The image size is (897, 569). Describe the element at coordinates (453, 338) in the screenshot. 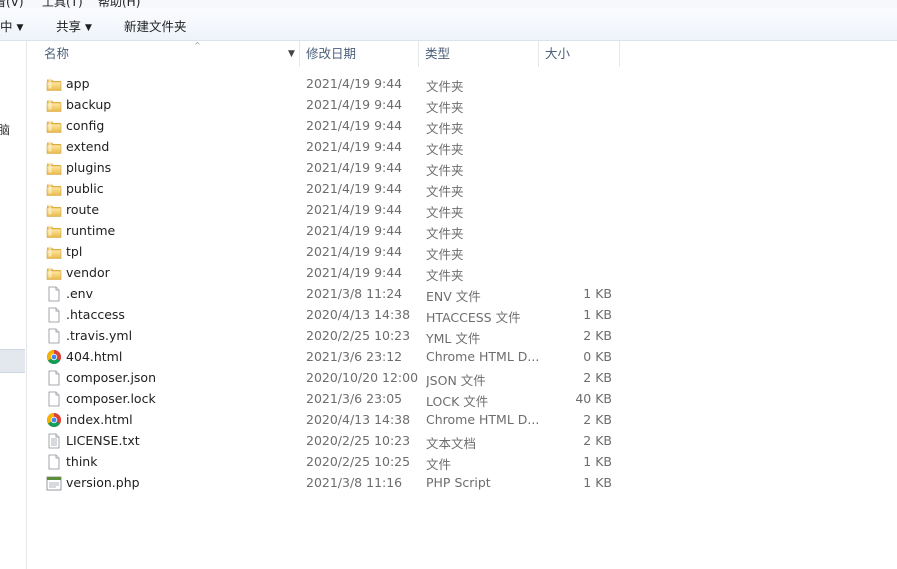

I see `file-type: YML 文件` at that location.